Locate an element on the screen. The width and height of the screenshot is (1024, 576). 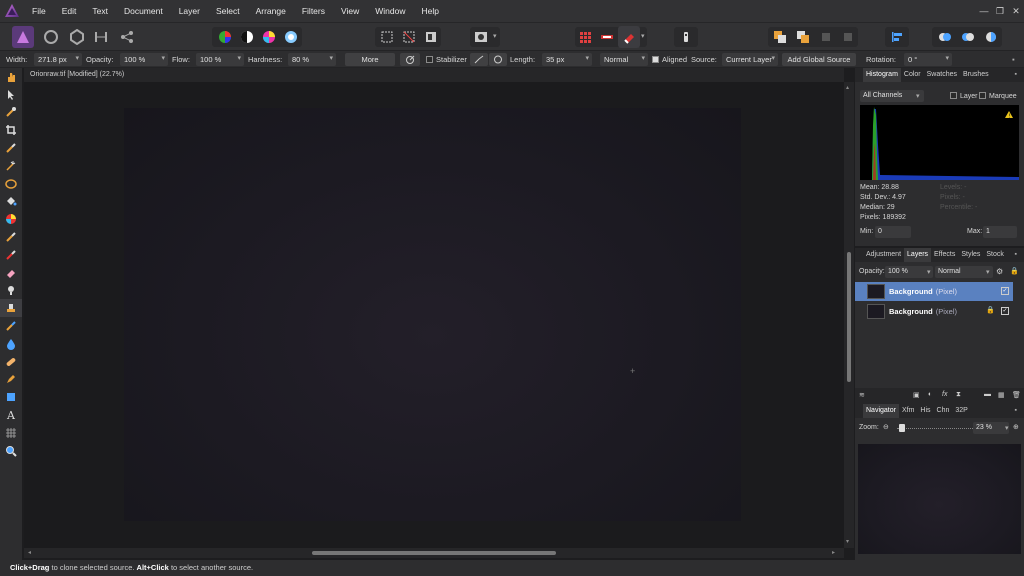
hardness-field: 80 % is located at coordinates (312, 59).